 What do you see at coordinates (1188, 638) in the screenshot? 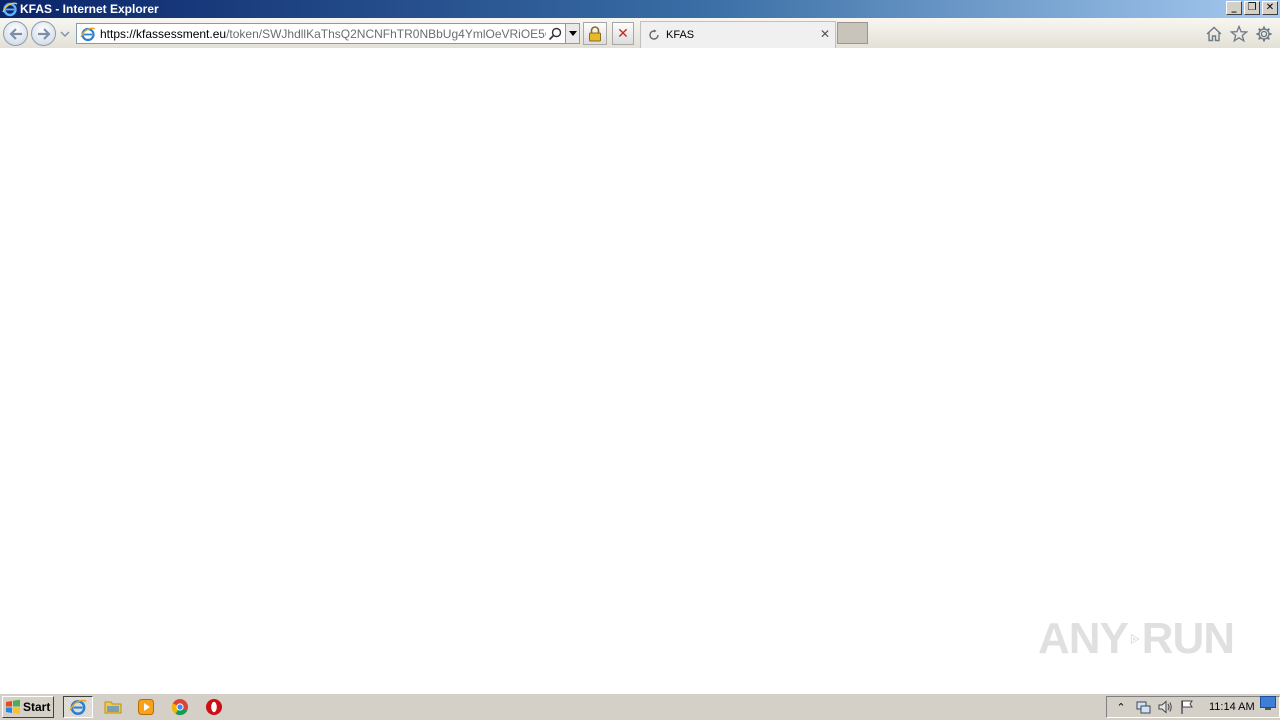
I see `watermark-text-right: RUN` at bounding box center [1188, 638].